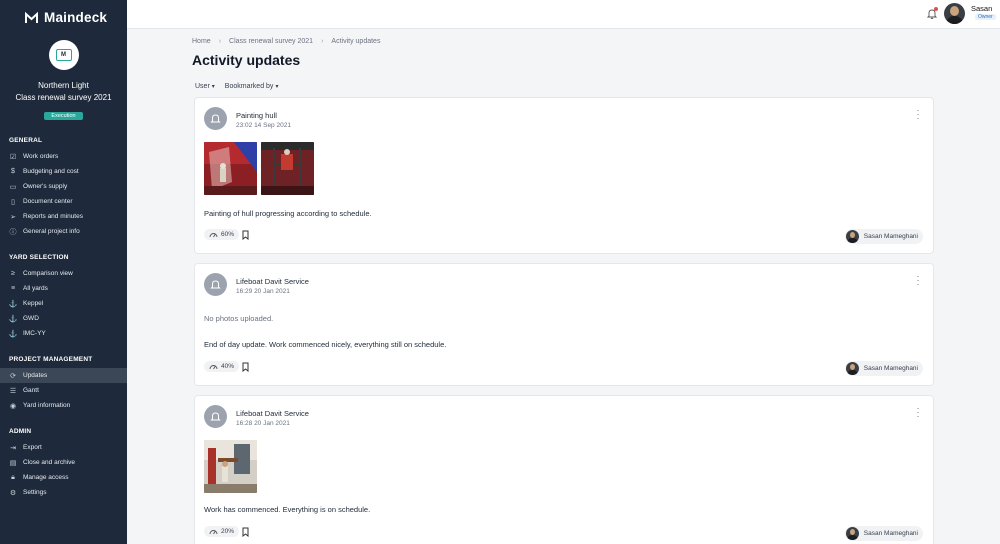 This screenshot has width=1000, height=544. Describe the element at coordinates (13, 288) in the screenshot. I see `list-icon: ≡` at that location.